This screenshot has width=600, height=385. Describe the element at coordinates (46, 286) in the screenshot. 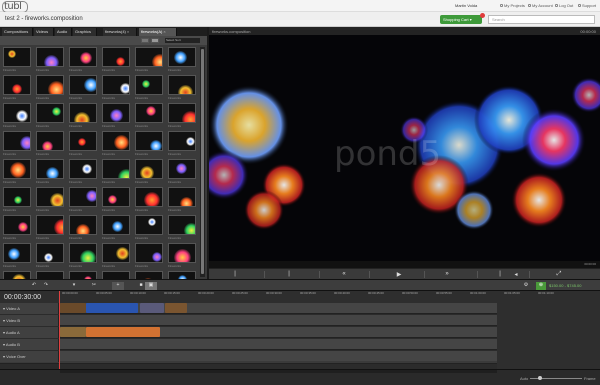

I see `redo-icon: ↷` at that location.